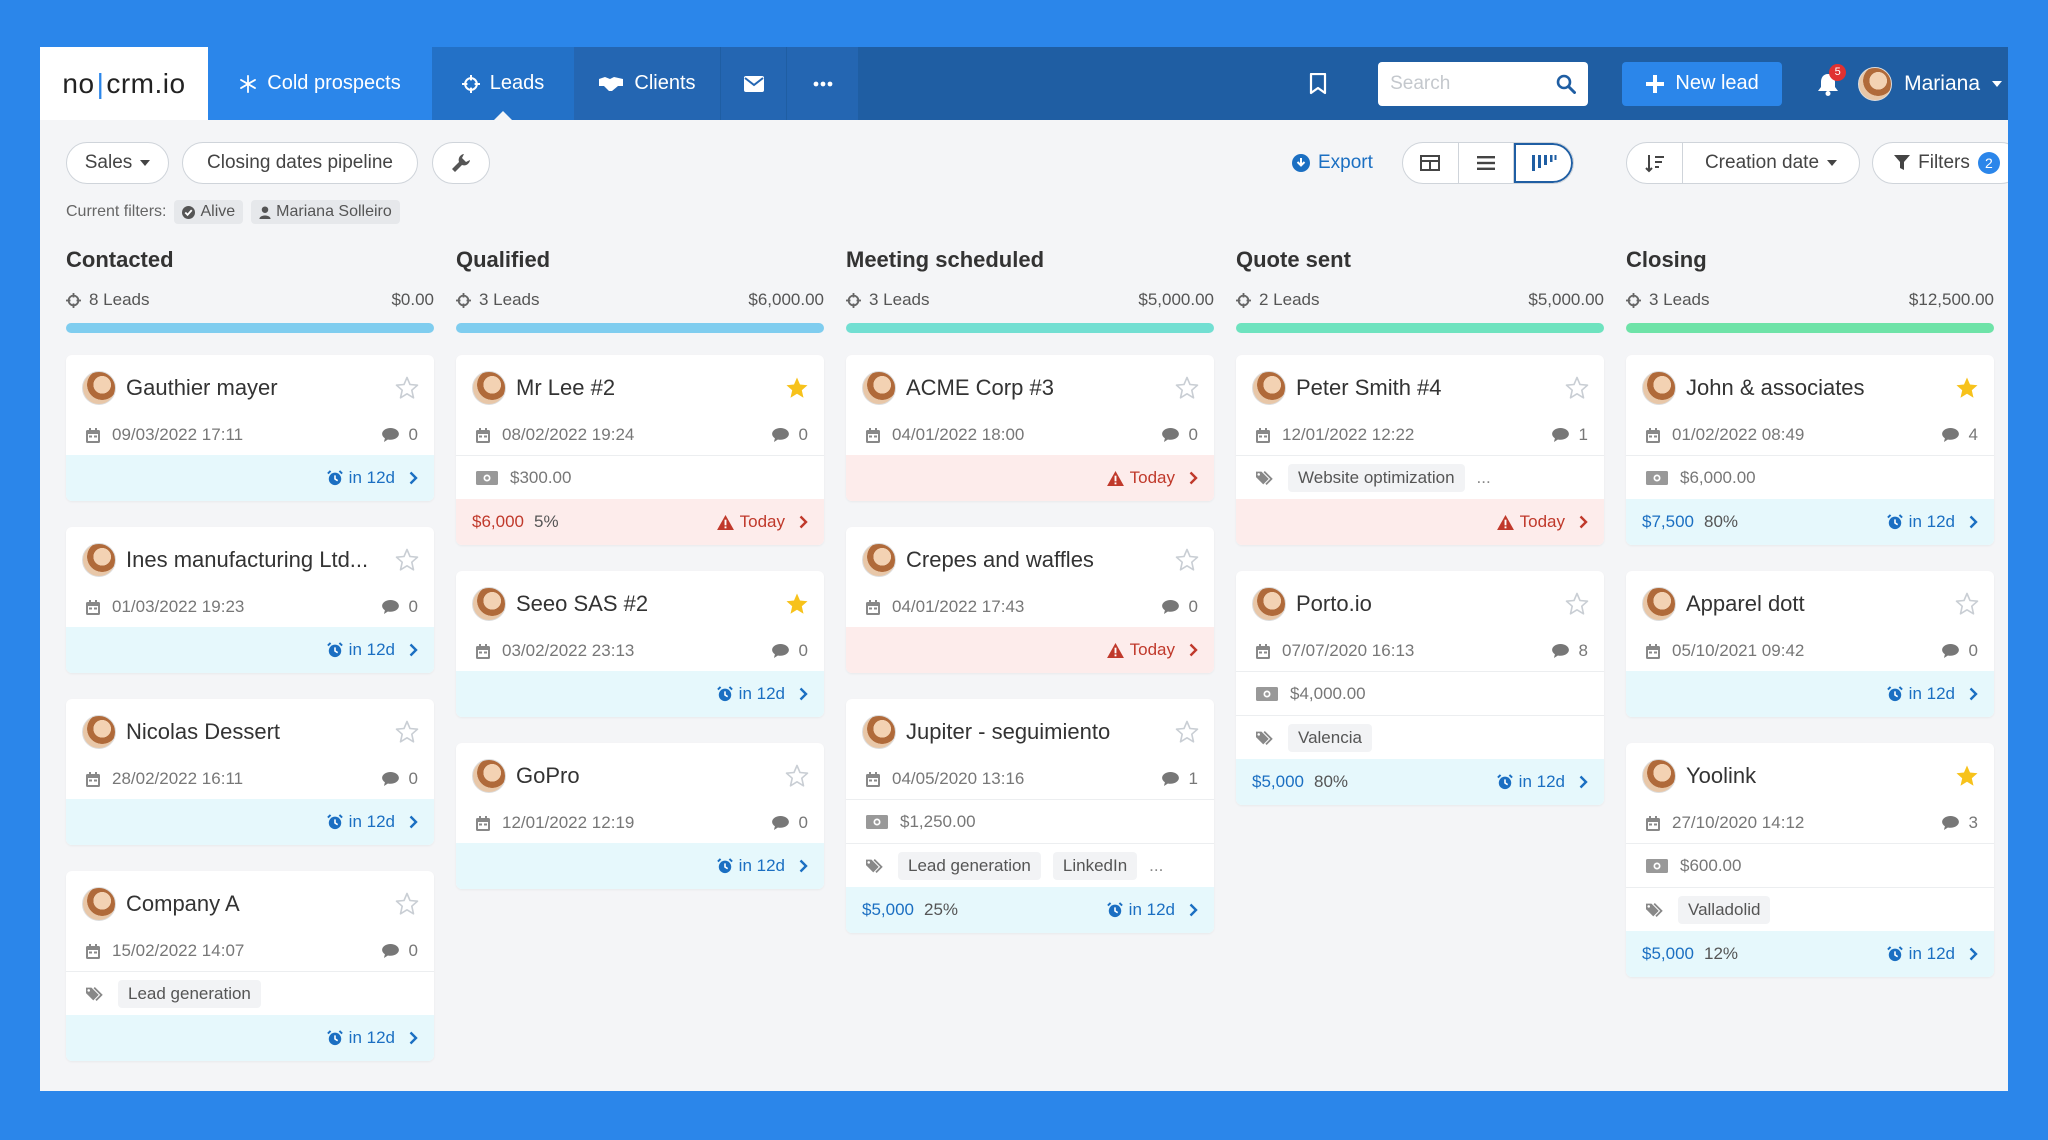  Describe the element at coordinates (1815, 604) in the screenshot. I see `lead-name: Apparel dott` at that location.